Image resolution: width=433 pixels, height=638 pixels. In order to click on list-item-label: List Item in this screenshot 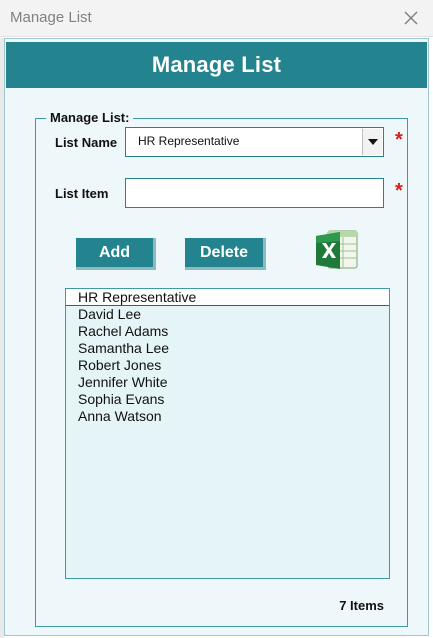, I will do `click(82, 193)`.